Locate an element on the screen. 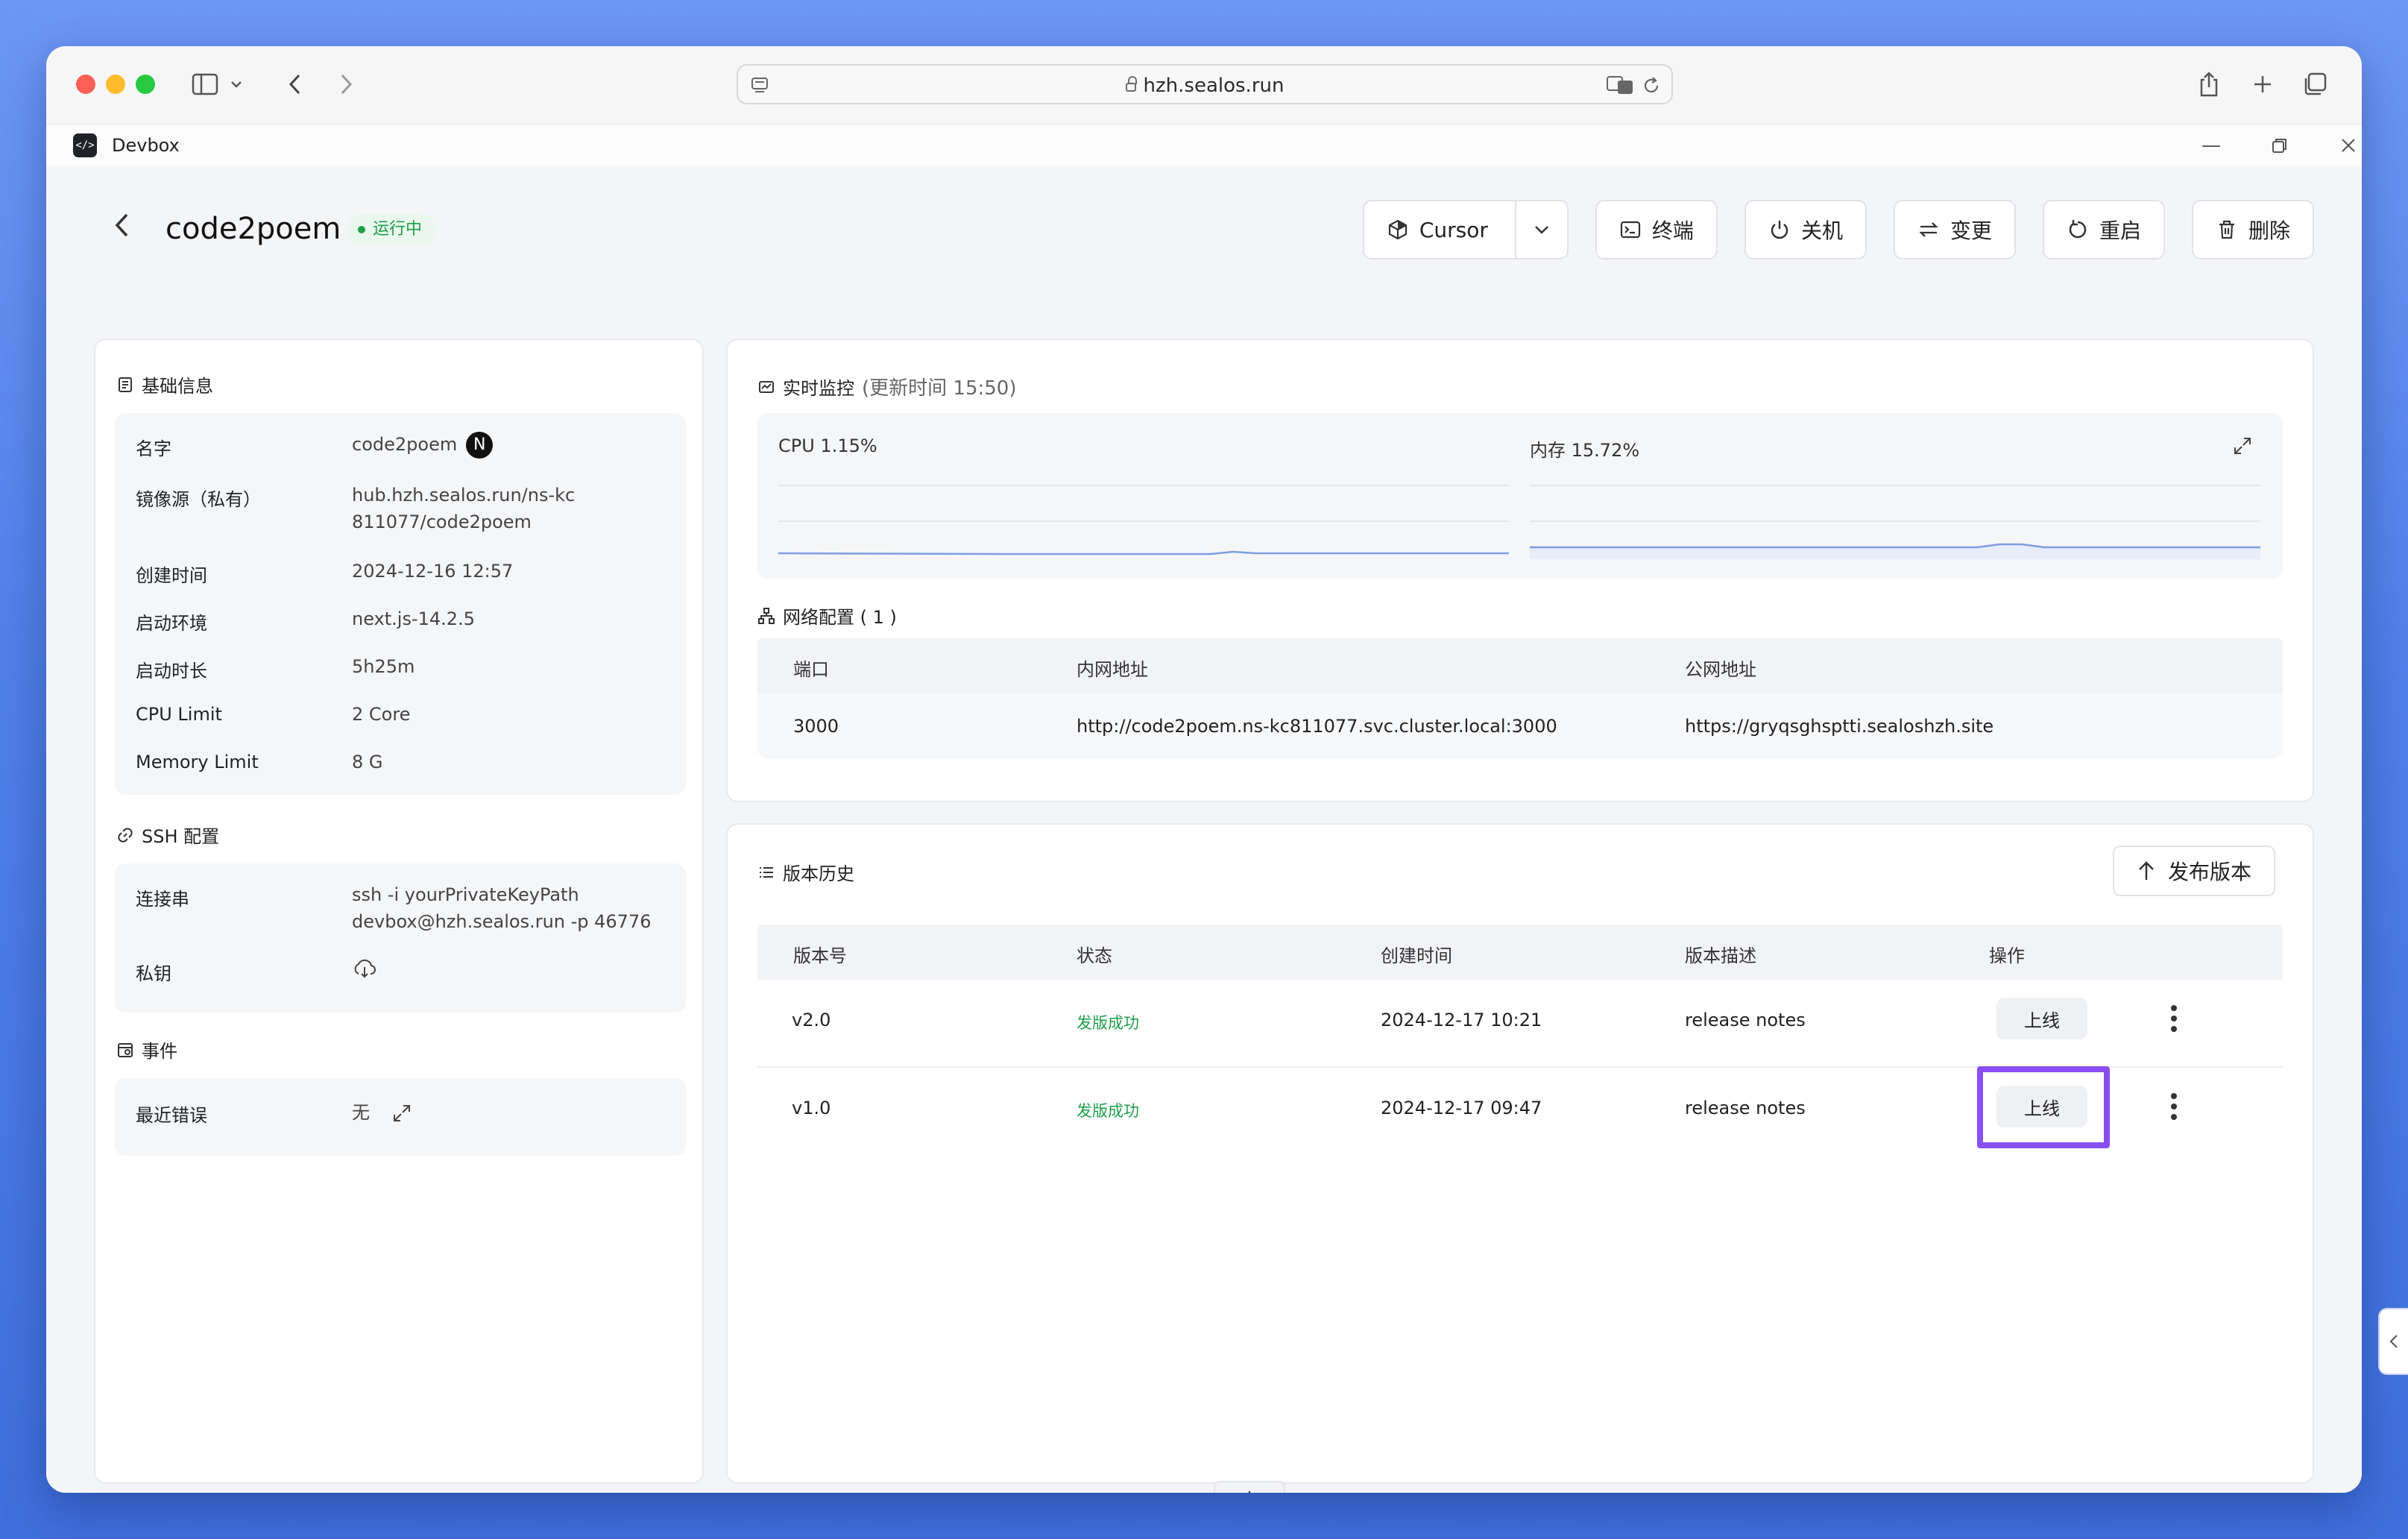 Image resolution: width=2408 pixels, height=1539 pixels. delete-button: 删除 is located at coordinates (2252, 229).